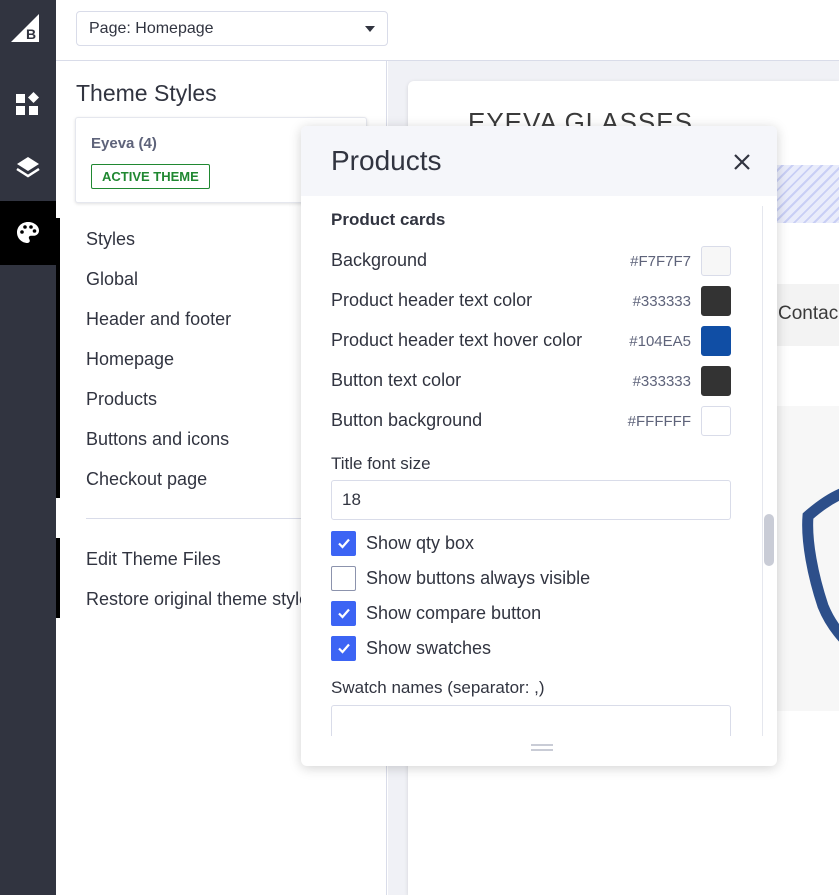 This screenshot has height=895, width=839. Describe the element at coordinates (432, 300) in the screenshot. I see `color-label: Product header text color` at that location.